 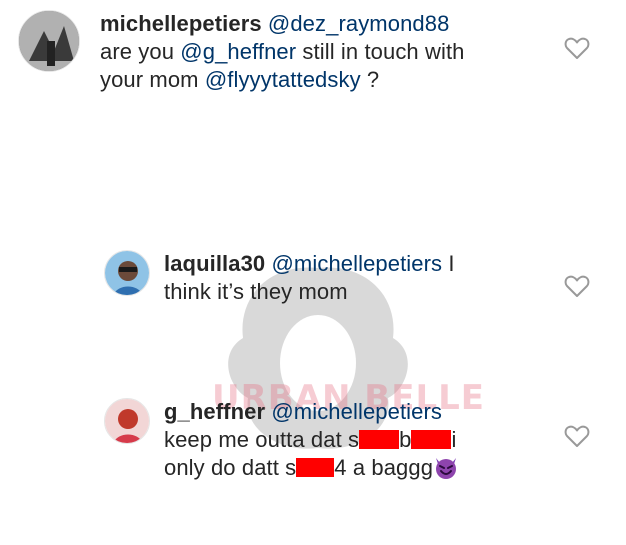 What do you see at coordinates (152, 79) in the screenshot?
I see `comment-body: your mom` at bounding box center [152, 79].